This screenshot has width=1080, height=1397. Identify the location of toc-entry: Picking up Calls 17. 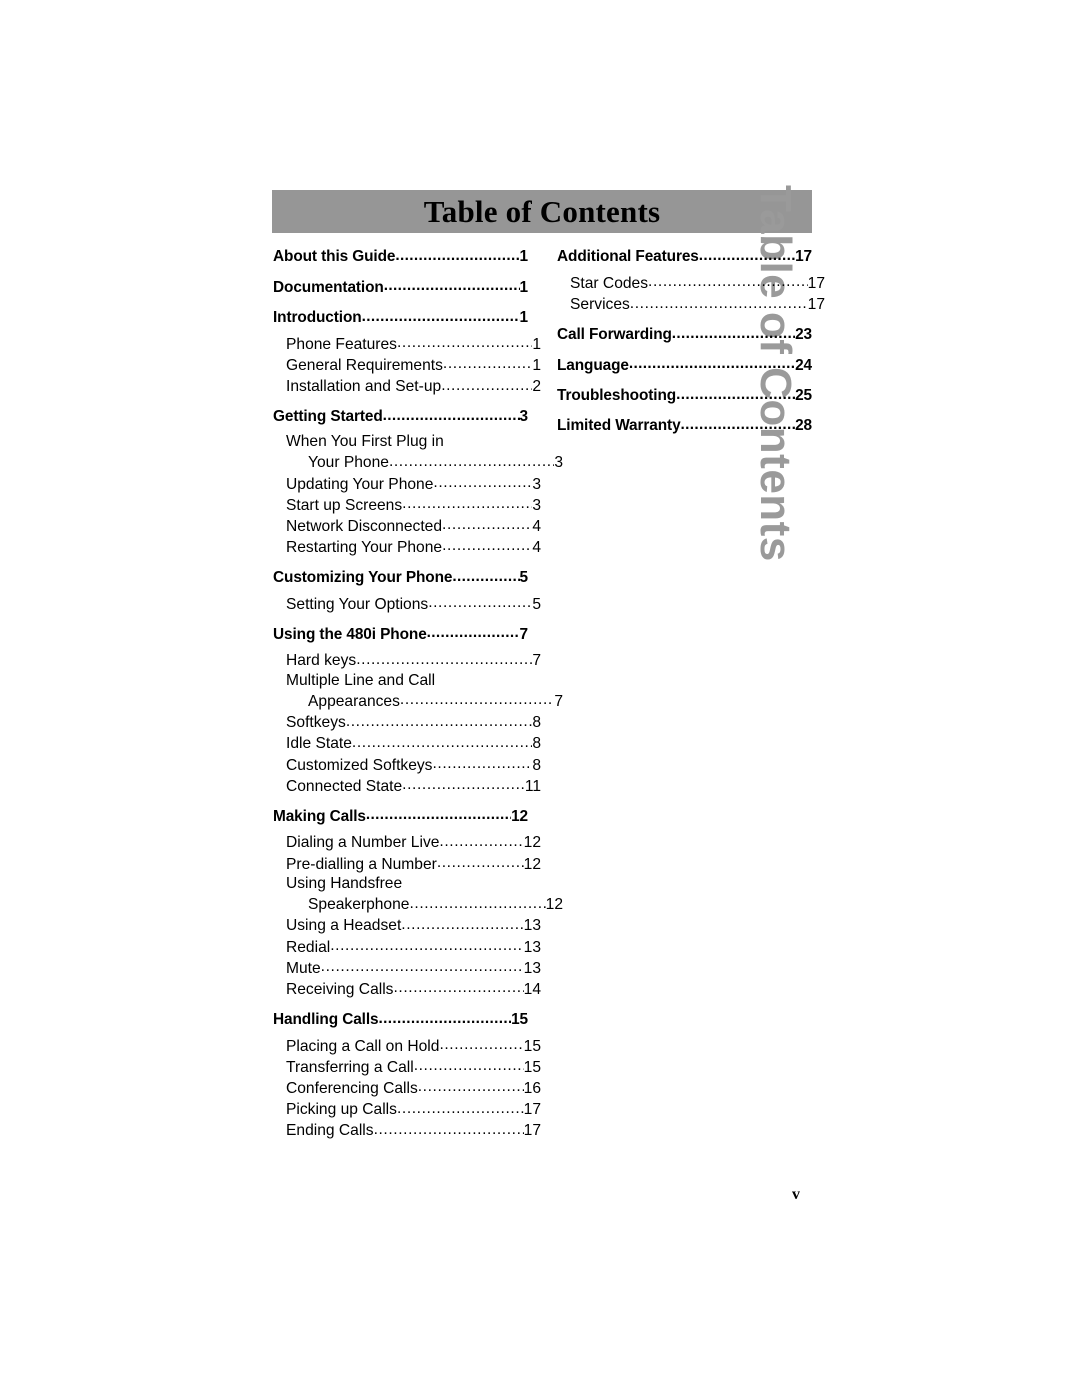
(407, 1109).